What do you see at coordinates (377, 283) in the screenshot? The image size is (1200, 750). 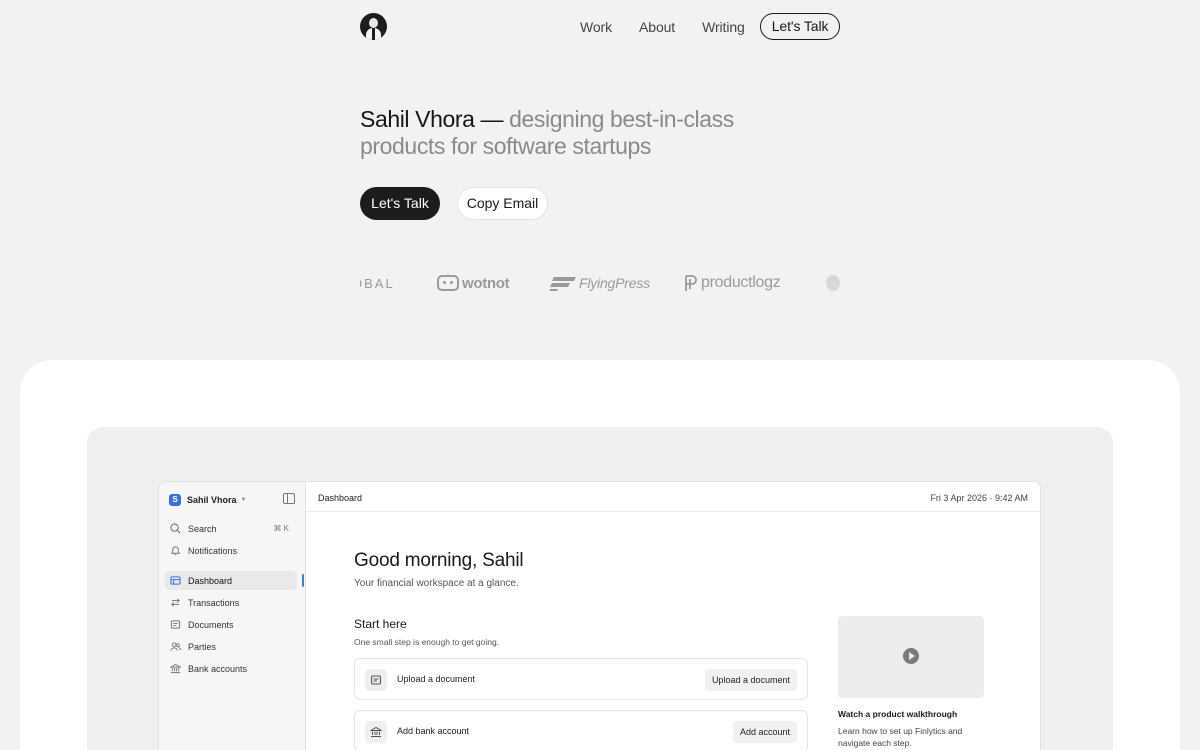 I see `logo-global: OBAL` at bounding box center [377, 283].